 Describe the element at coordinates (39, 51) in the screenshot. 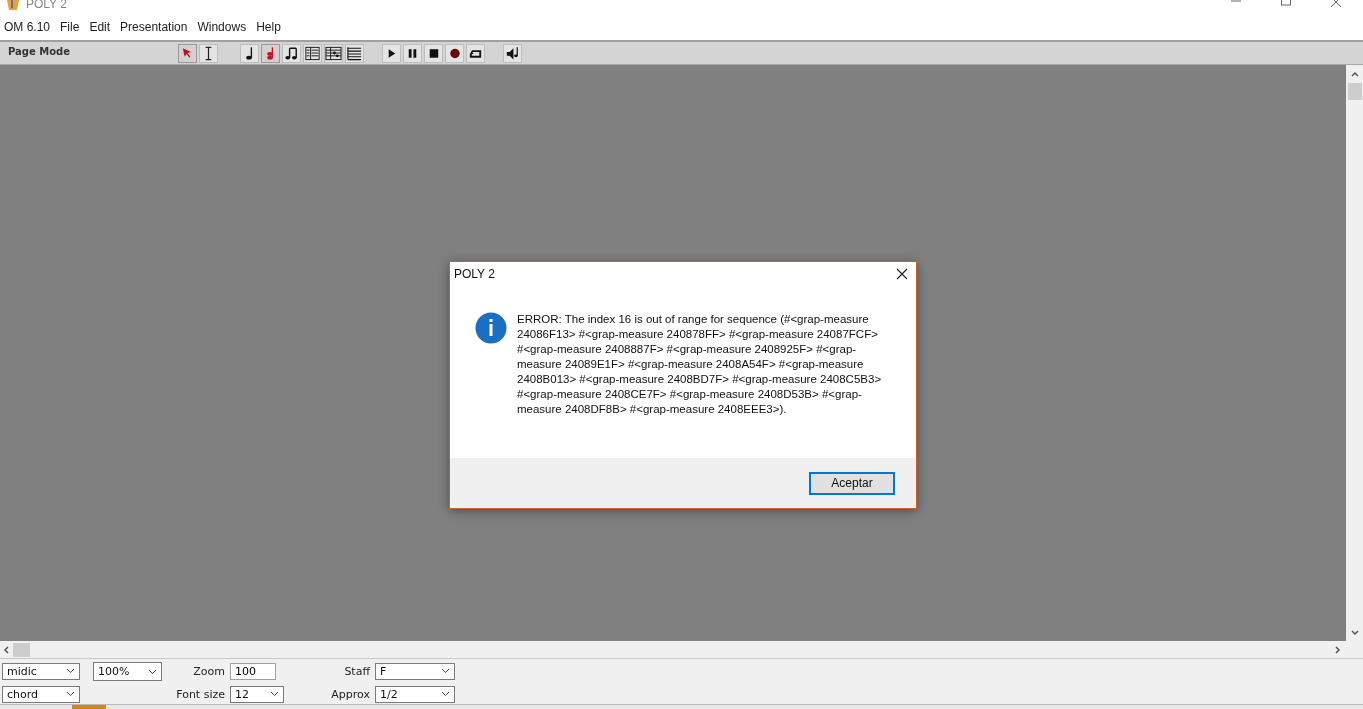

I see `mode-label: Page Mode` at that location.